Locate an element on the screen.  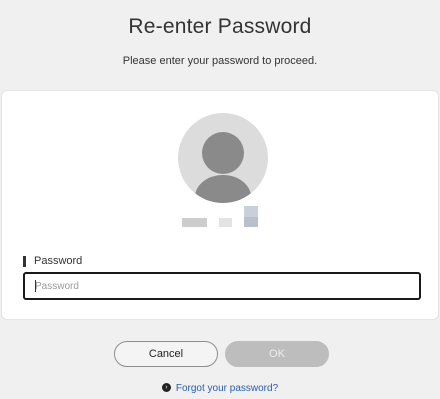
password-label: Password is located at coordinates (52, 261).